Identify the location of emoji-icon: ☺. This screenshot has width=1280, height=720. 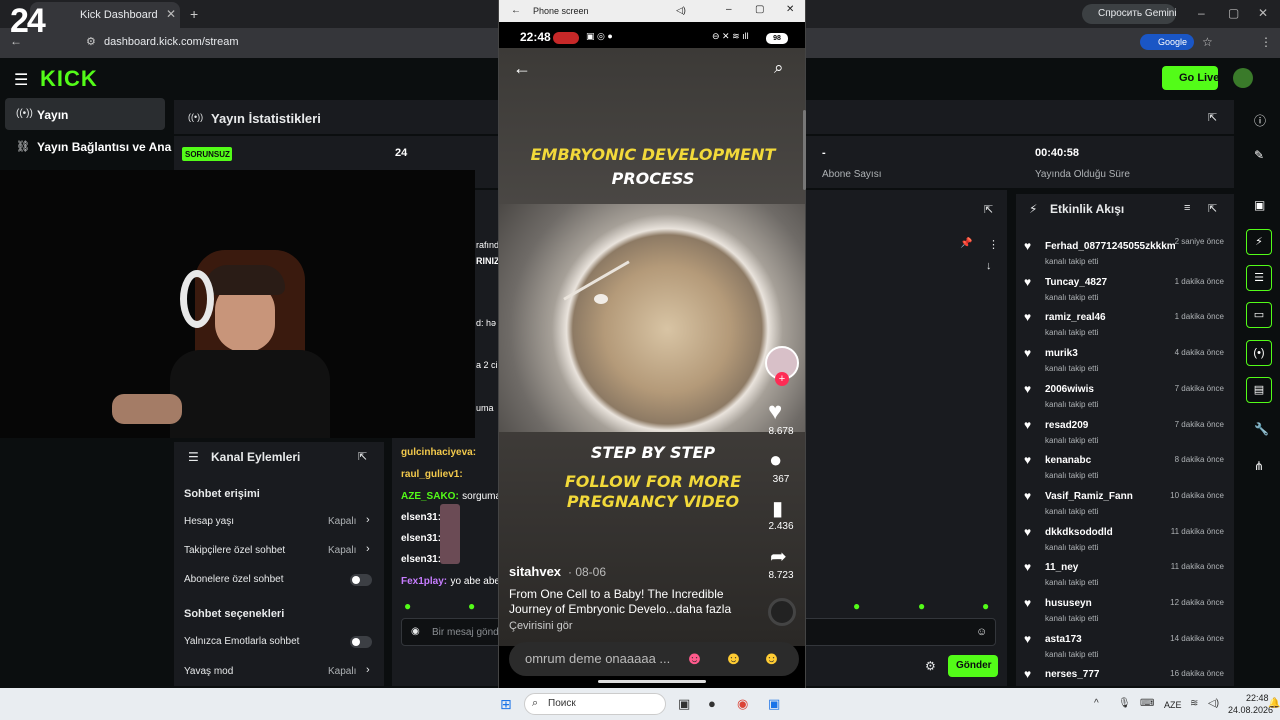
(981, 632).